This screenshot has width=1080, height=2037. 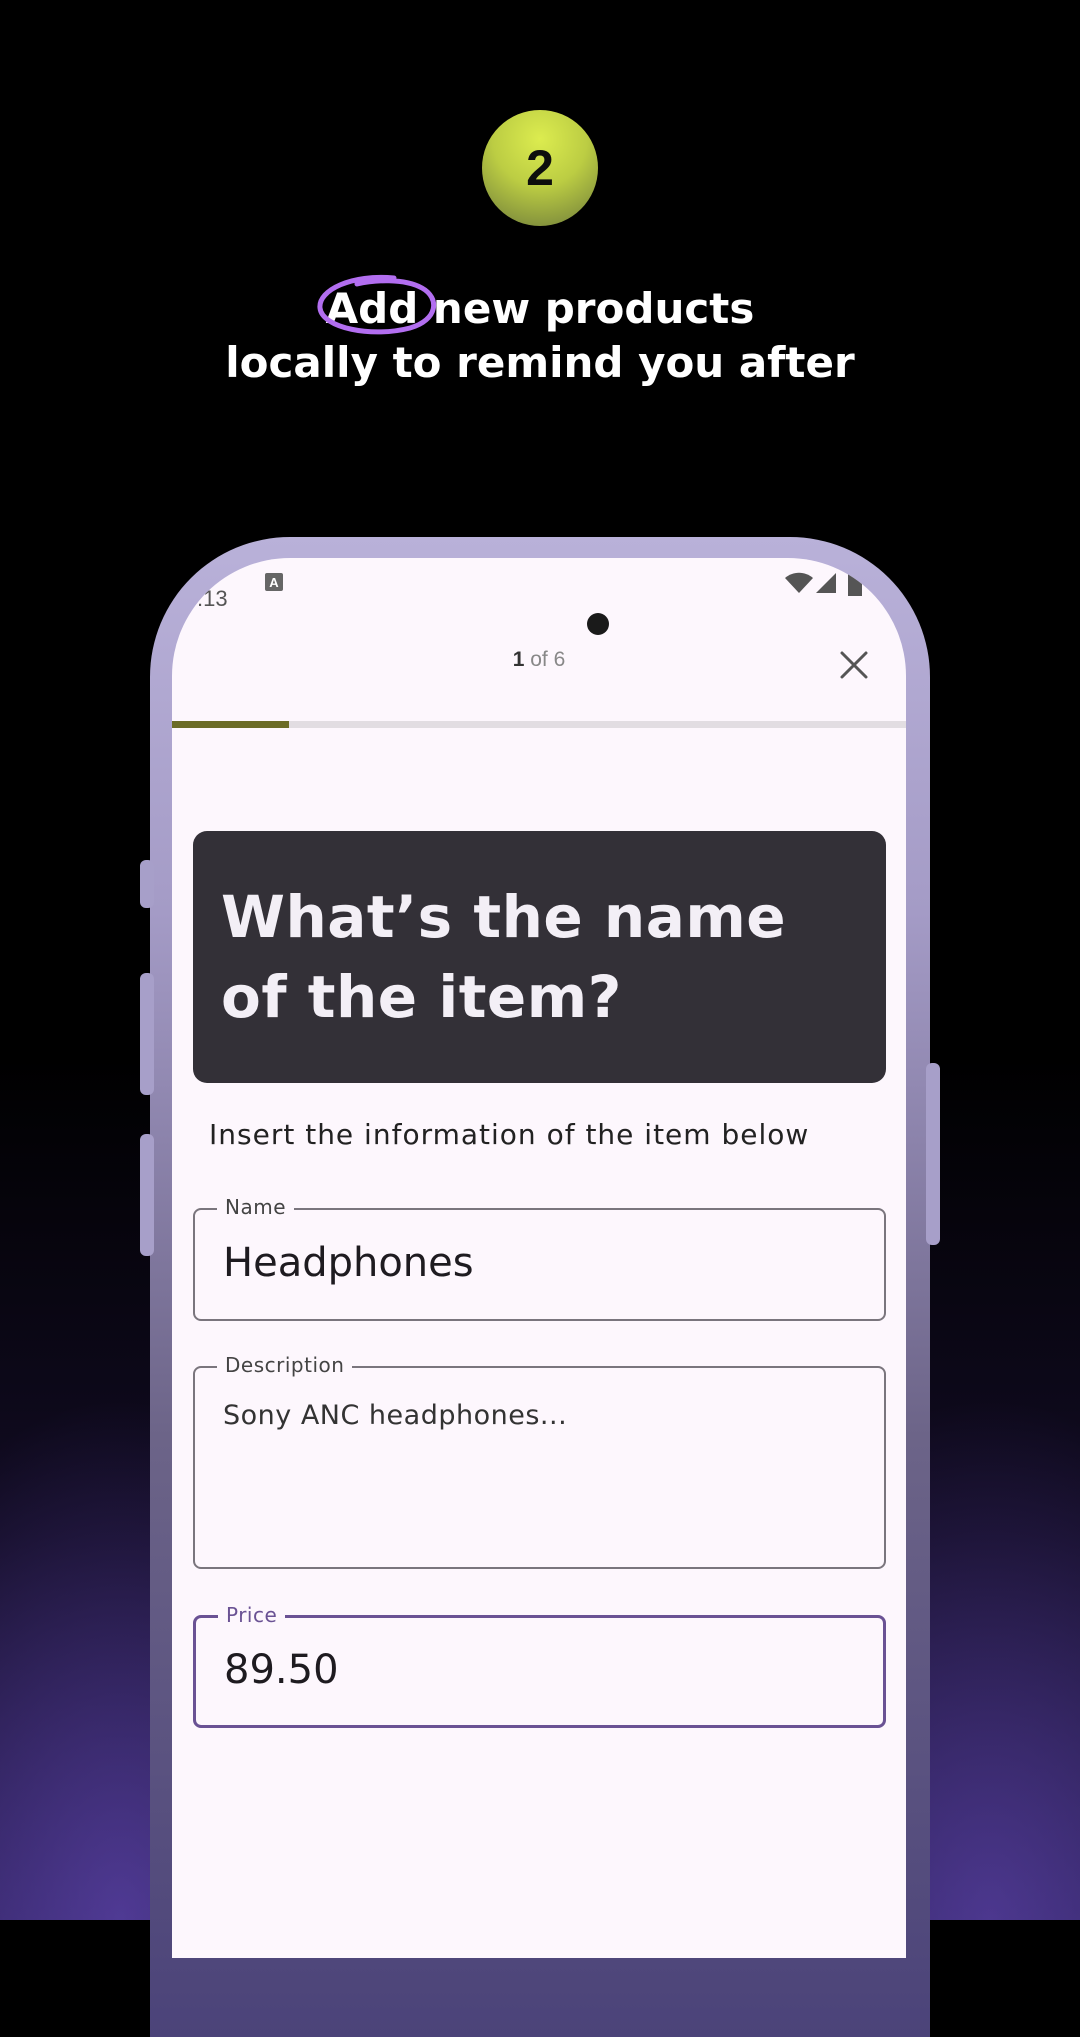 What do you see at coordinates (545, 659) in the screenshot?
I see `pager-total: of 6` at bounding box center [545, 659].